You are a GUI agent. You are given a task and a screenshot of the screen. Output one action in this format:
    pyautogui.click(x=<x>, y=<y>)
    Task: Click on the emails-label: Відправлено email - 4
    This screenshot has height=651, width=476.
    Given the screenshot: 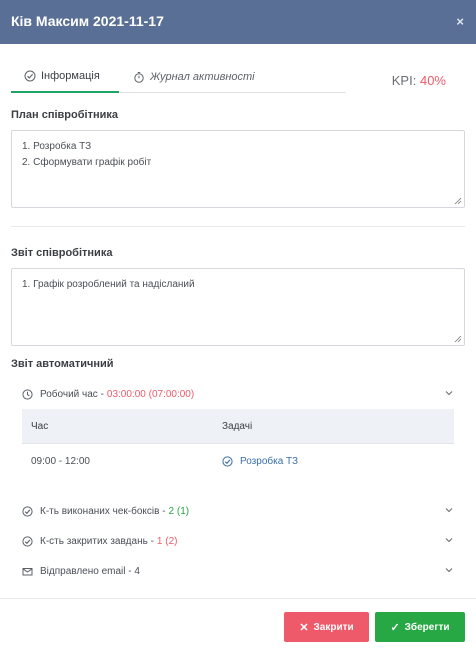 What is the action you would take?
    pyautogui.click(x=90, y=571)
    